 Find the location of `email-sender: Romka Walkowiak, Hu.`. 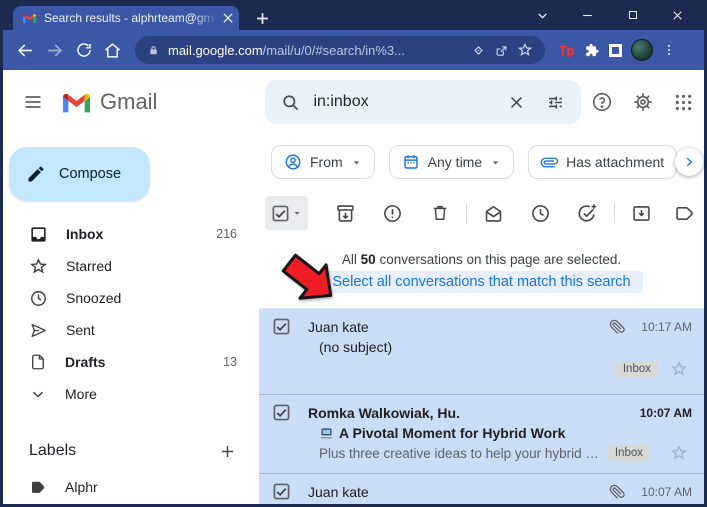

email-sender: Romka Walkowiak, Hu. is located at coordinates (384, 412).